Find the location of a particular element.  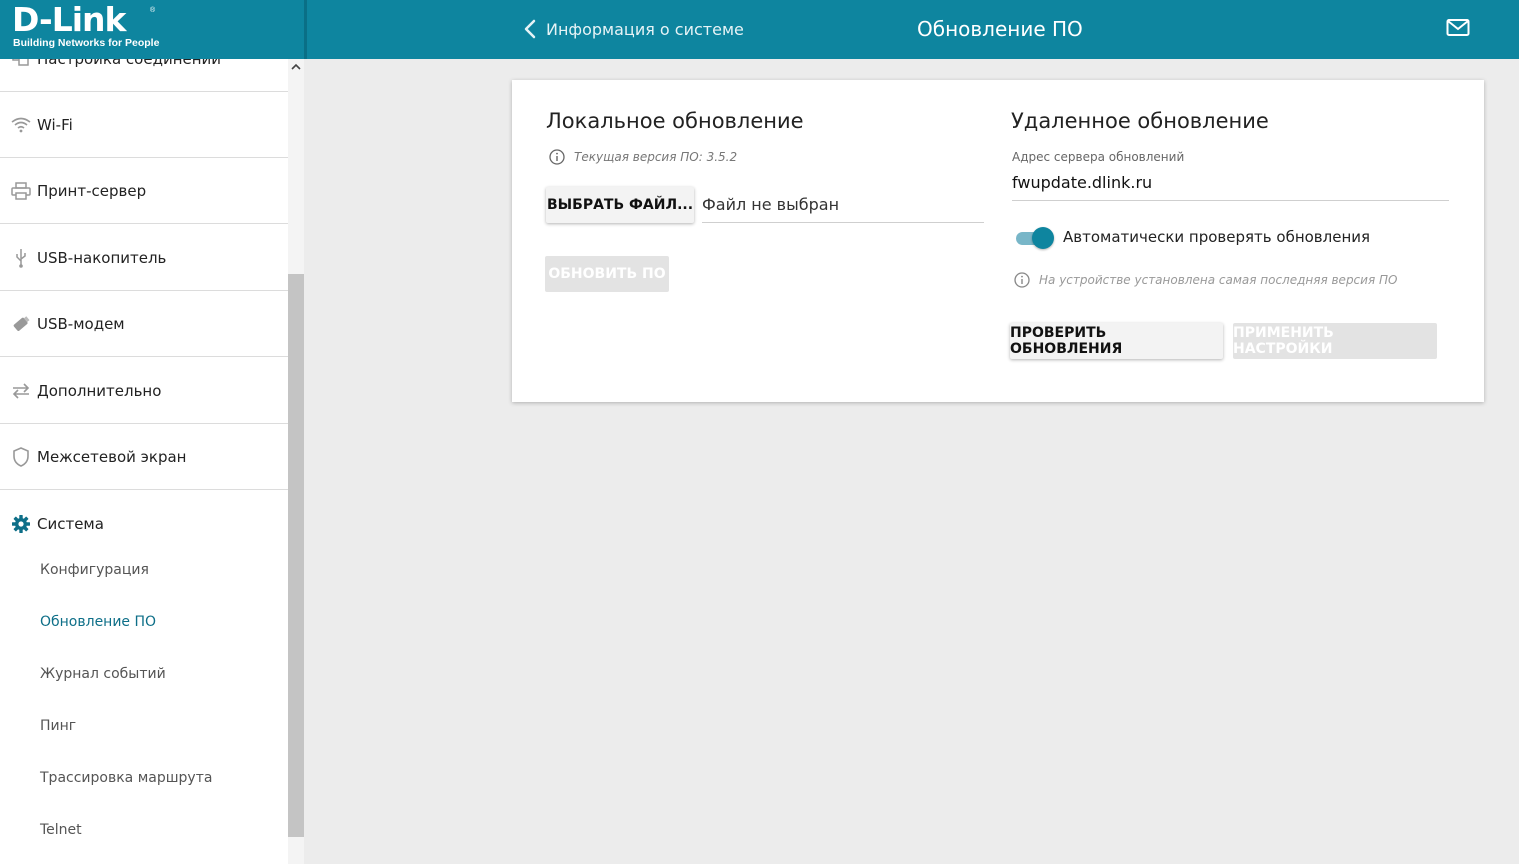

page-title: Обновление ПО is located at coordinates (1000, 29).